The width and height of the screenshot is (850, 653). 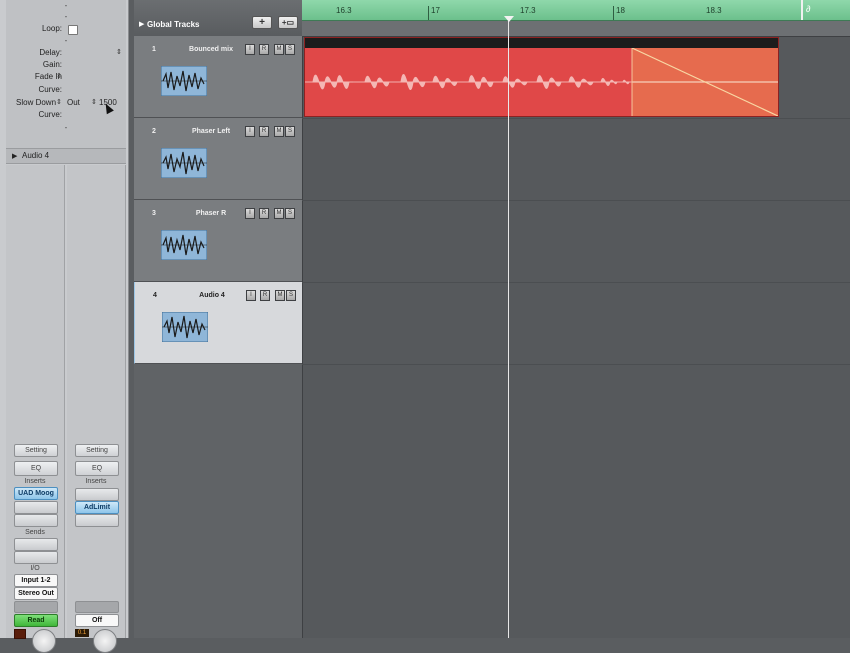 What do you see at coordinates (97, 620) in the screenshot?
I see `automation-mode-off: Off` at bounding box center [97, 620].